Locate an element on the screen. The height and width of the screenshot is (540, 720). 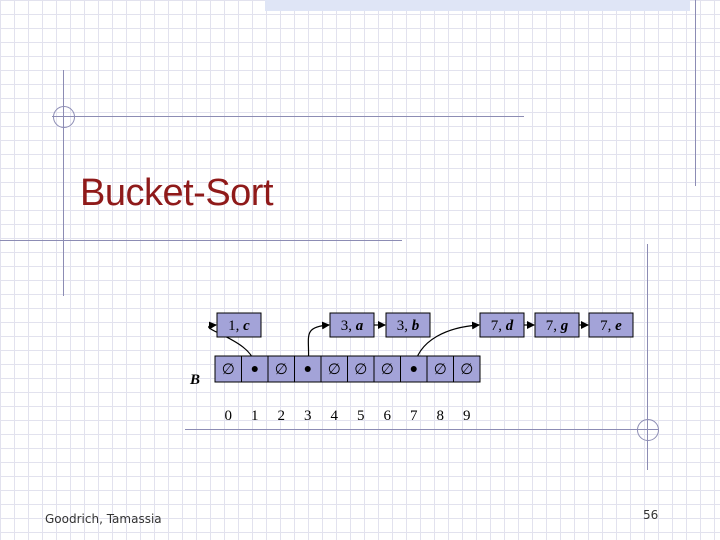
bucket-index-label: 4 is located at coordinates (335, 416).